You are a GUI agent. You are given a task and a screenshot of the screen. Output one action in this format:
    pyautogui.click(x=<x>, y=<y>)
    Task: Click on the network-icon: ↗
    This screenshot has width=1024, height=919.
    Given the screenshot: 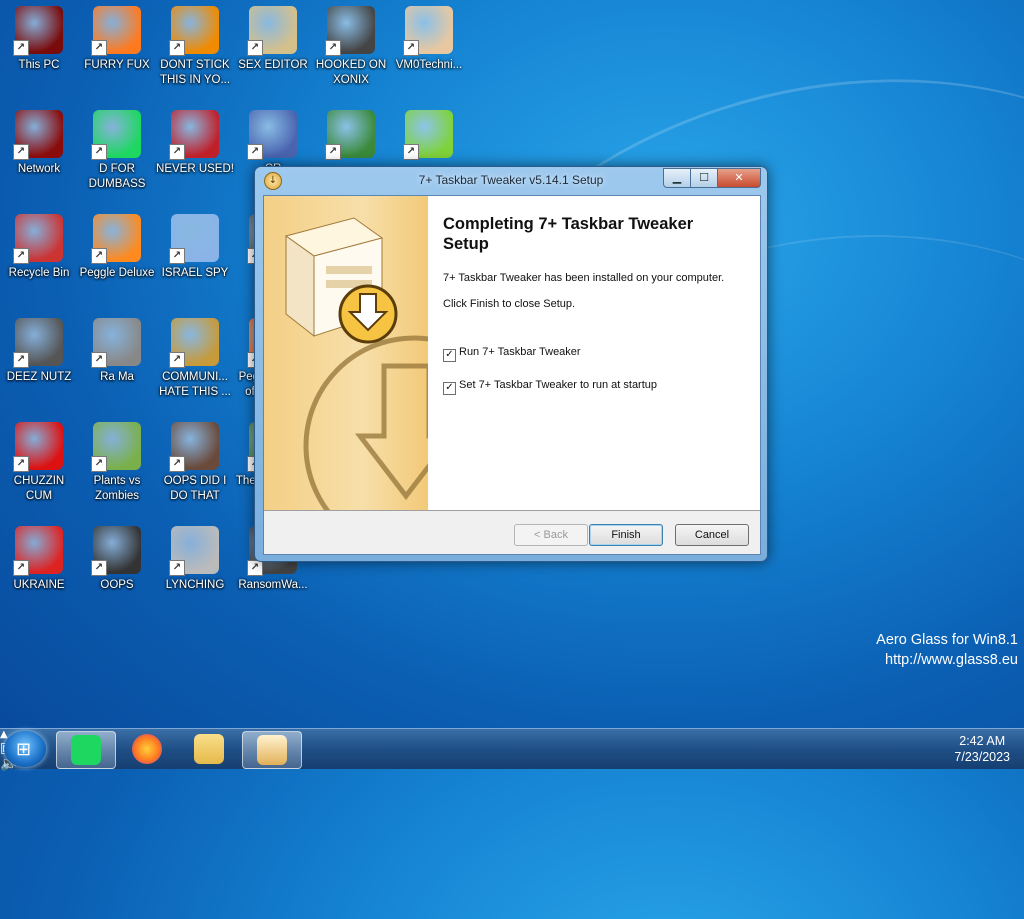 What is the action you would take?
    pyautogui.click(x=38, y=135)
    